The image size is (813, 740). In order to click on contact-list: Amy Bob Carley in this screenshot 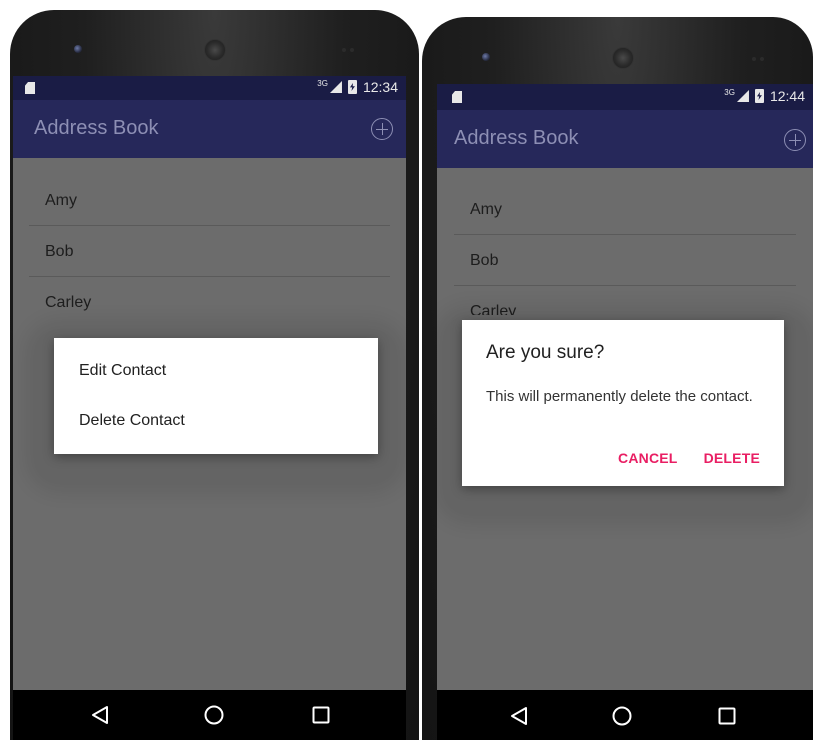, I will do `click(209, 251)`.